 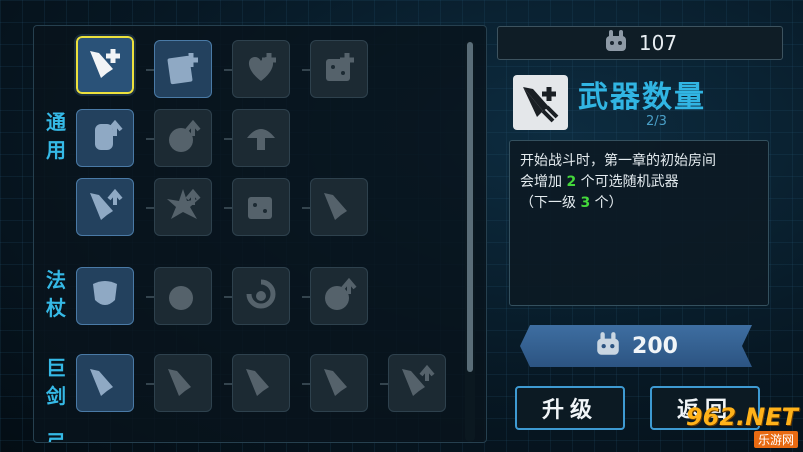 I want to click on watermark-logo: 962.NET 乐游网, so click(x=733, y=425).